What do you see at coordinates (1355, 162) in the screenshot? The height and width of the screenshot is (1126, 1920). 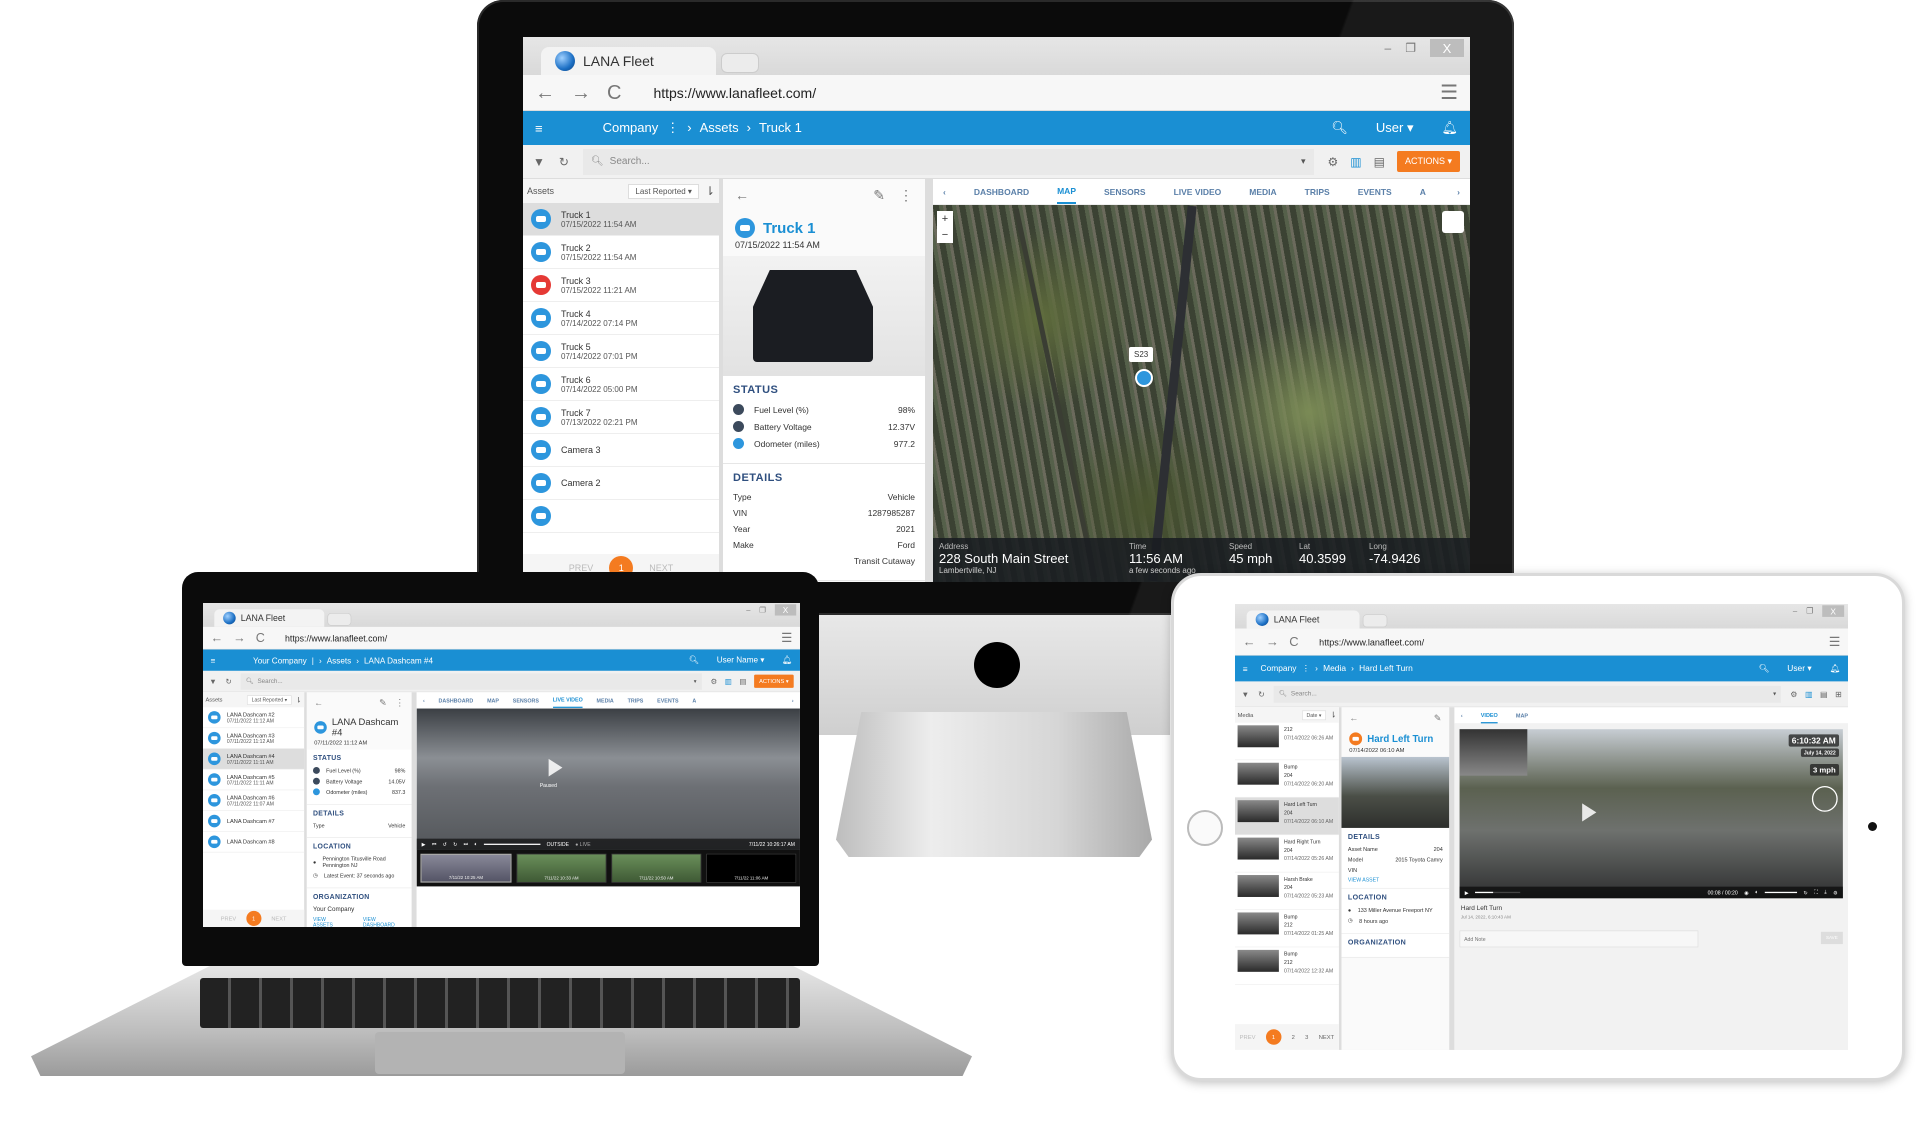 I see `map-view-icon: ▥` at bounding box center [1355, 162].